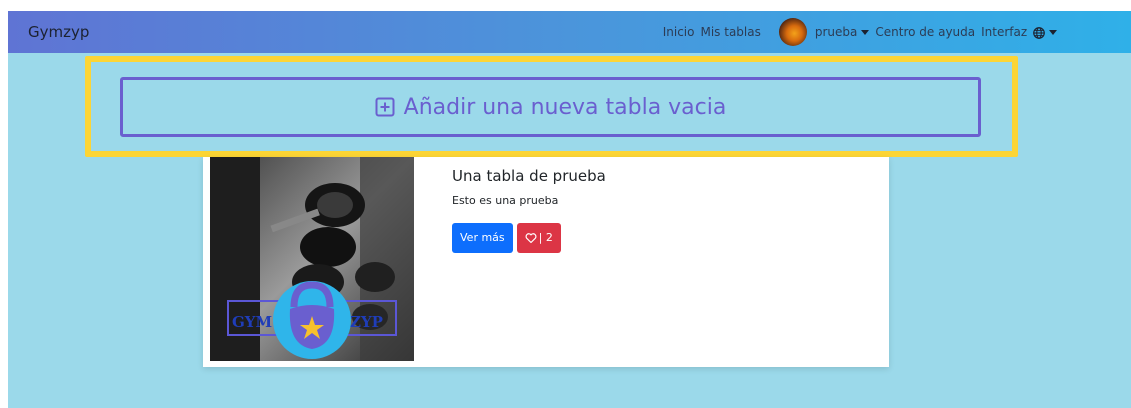 The image size is (1131, 408). Describe the element at coordinates (1004, 32) in the screenshot. I see `interface-label: Interfaz` at that location.